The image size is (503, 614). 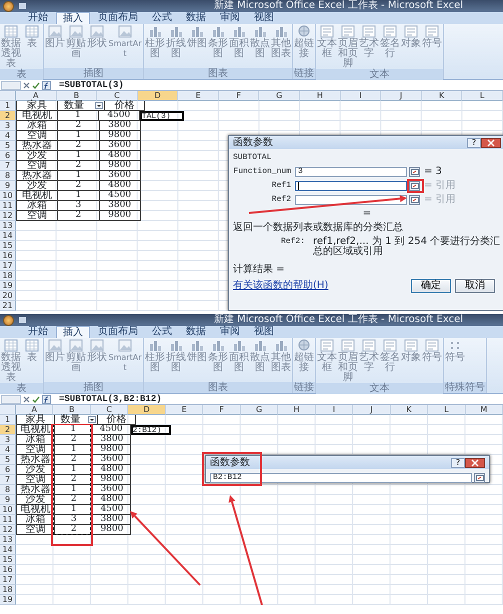 I want to click on help-link: 有关该函数的帮助(H), so click(x=280, y=286).